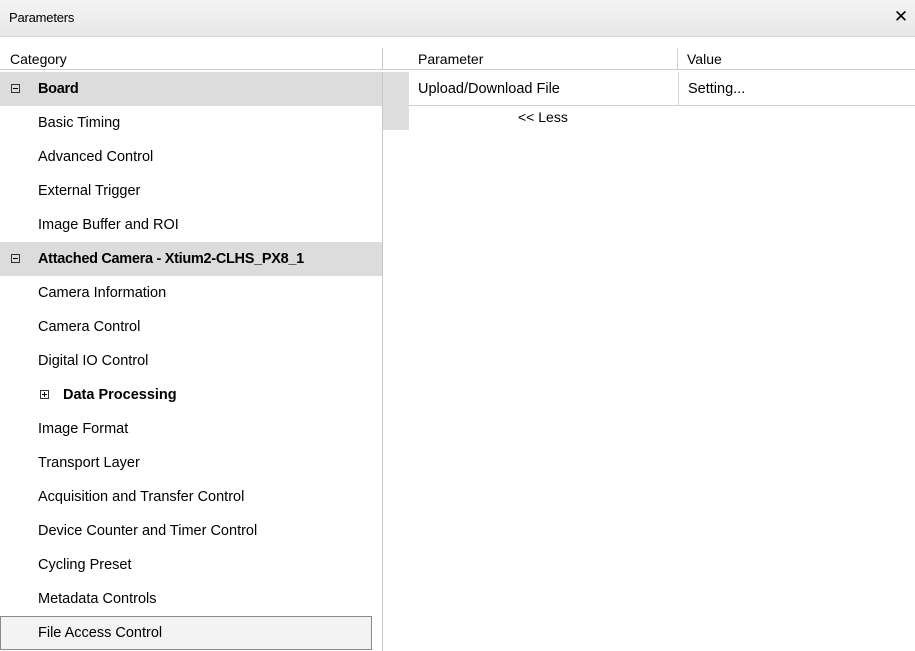 The height and width of the screenshot is (651, 915). What do you see at coordinates (191, 395) in the screenshot?
I see `tree-group-data-processing: Data Processing` at bounding box center [191, 395].